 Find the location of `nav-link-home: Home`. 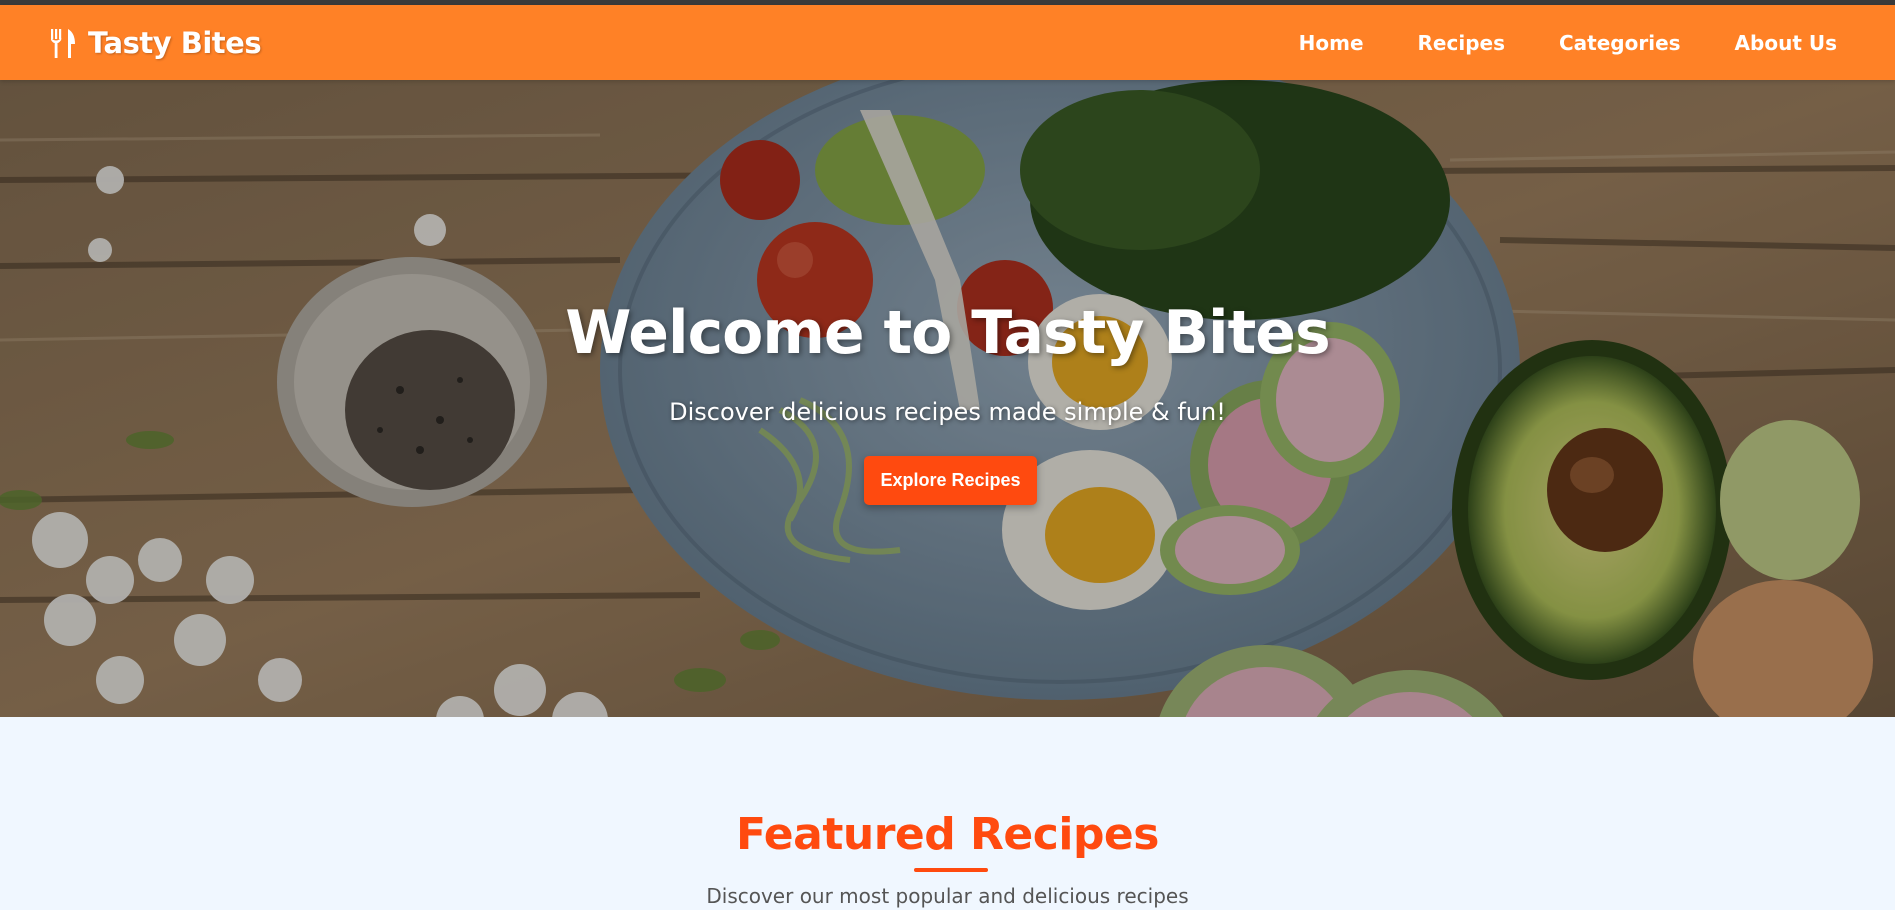

nav-link-home: Home is located at coordinates (1331, 43).